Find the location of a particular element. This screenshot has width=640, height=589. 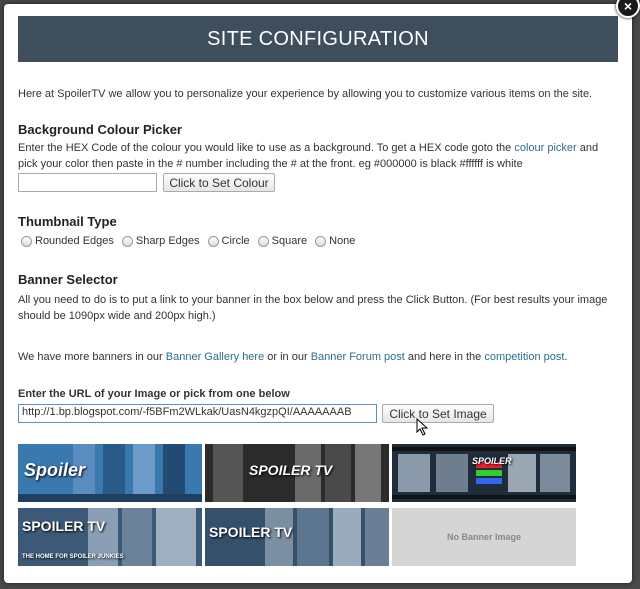

colour-picker-link: colour picker is located at coordinates (545, 148).